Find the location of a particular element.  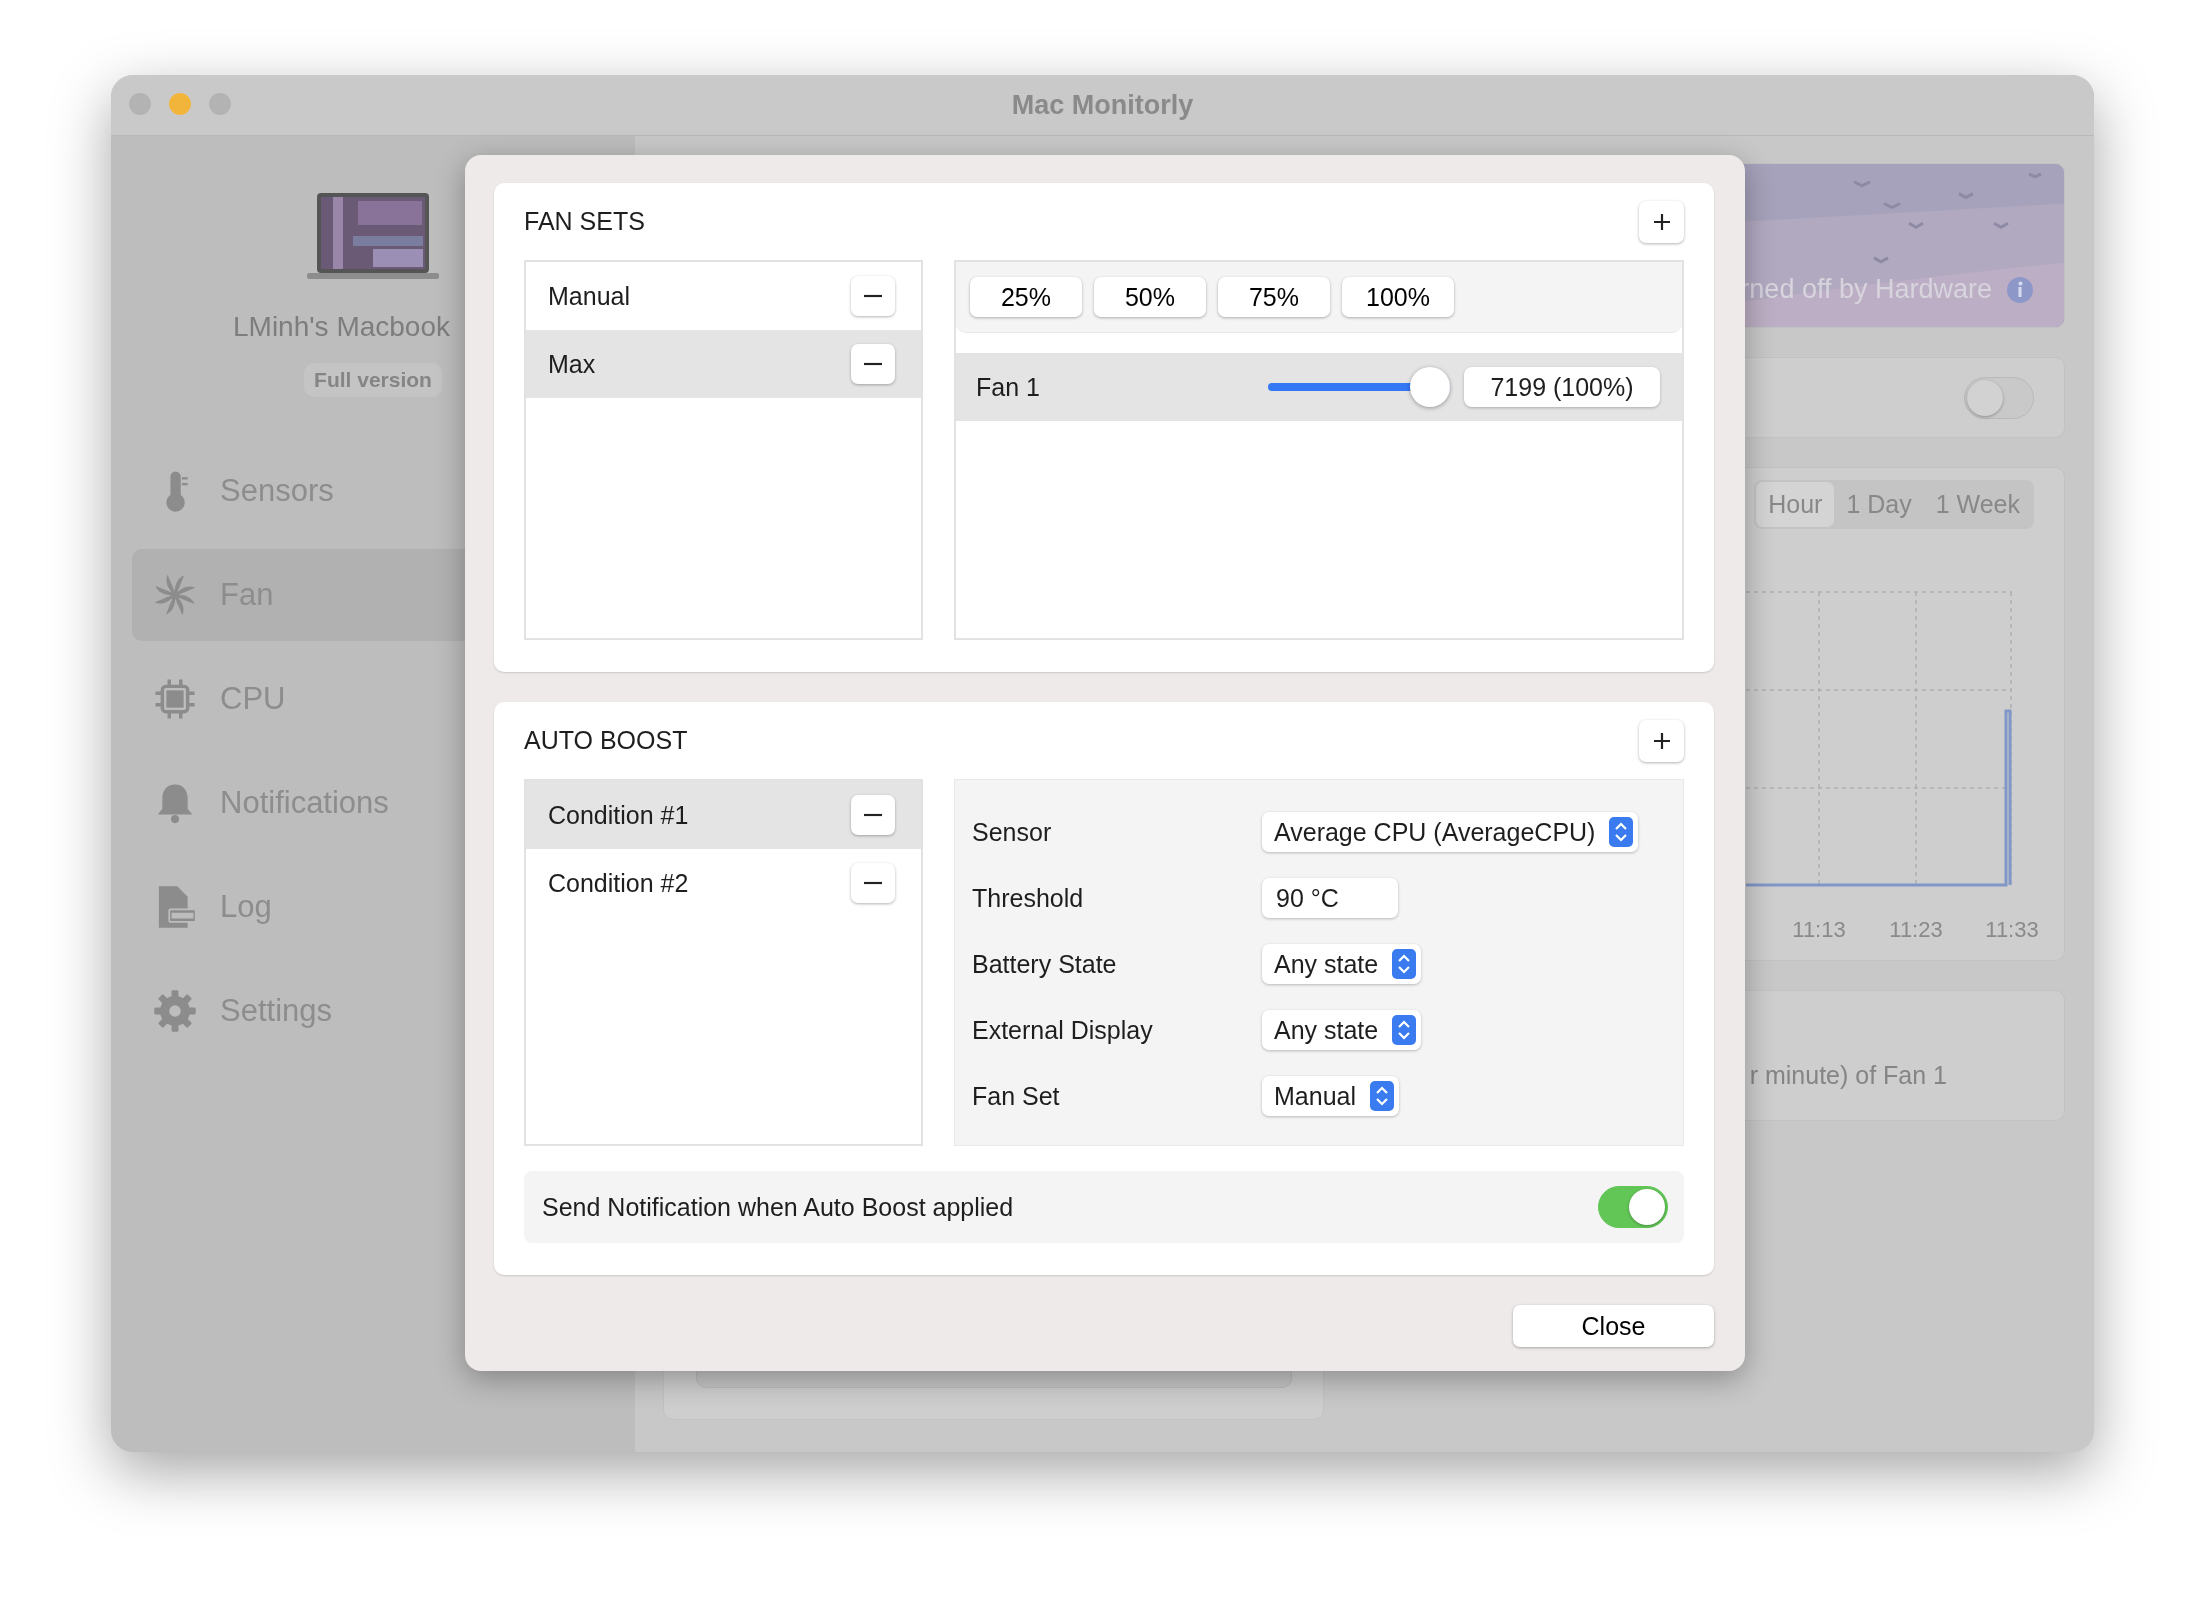

speed-field: 7199 (100%) is located at coordinates (1562, 387).